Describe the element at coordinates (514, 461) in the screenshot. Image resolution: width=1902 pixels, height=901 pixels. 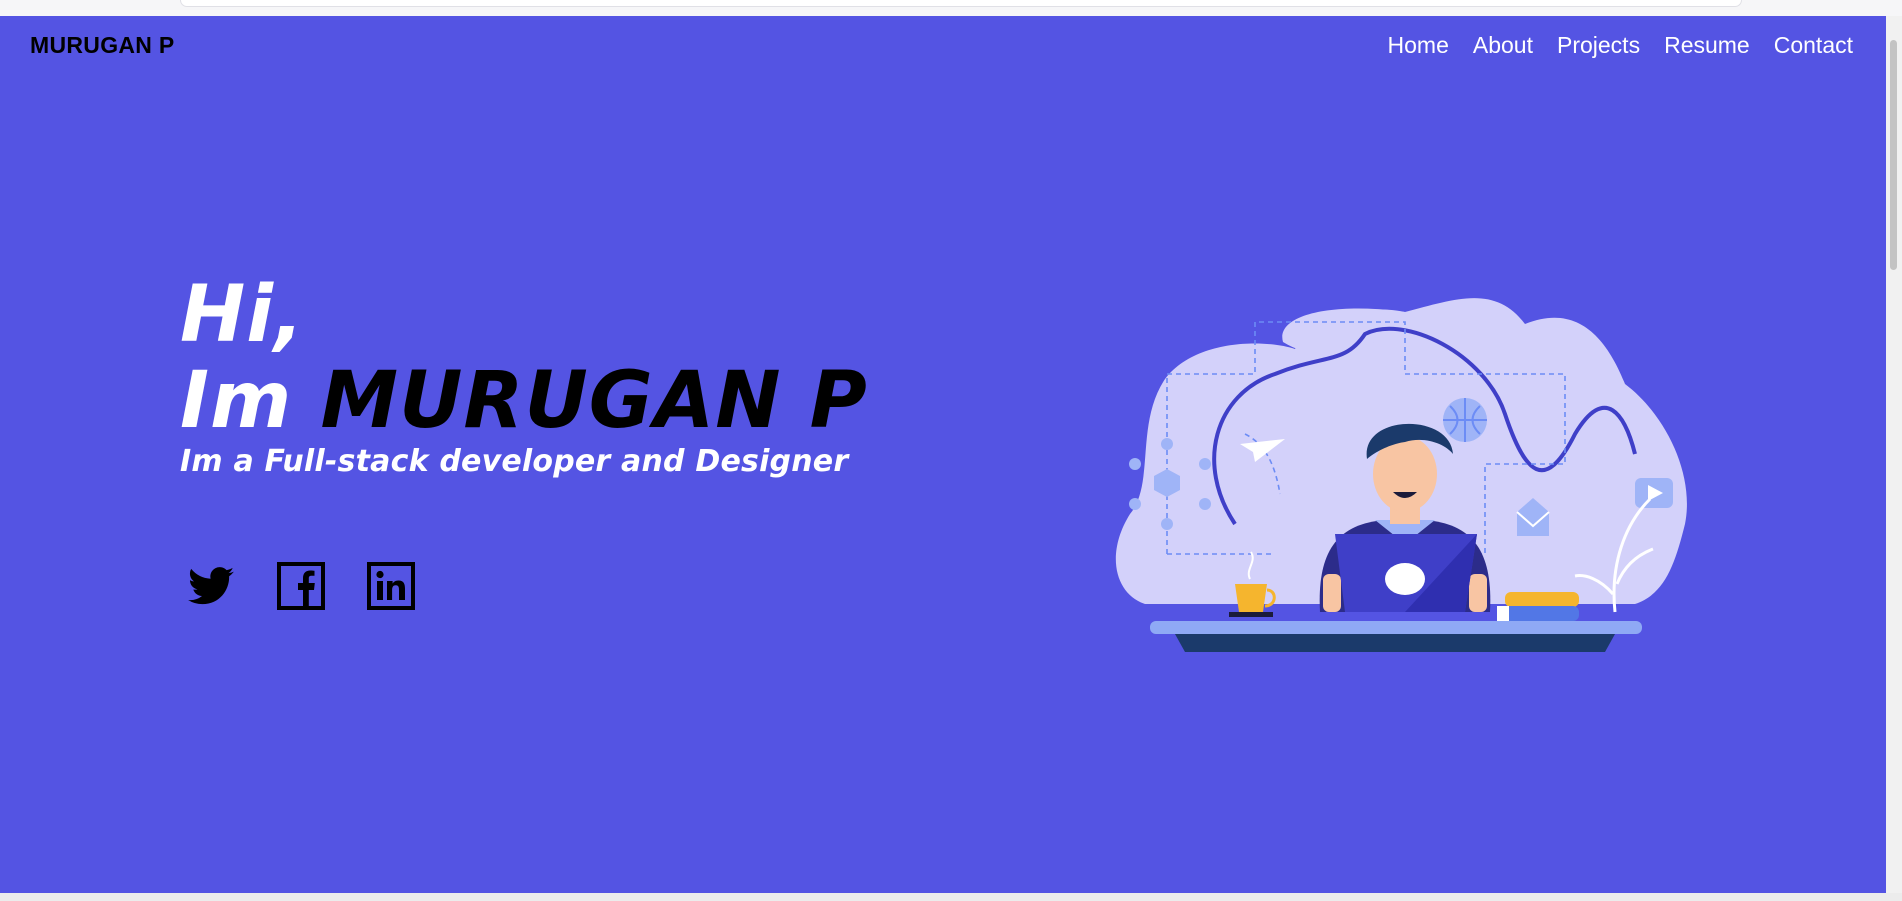
I see `hero-tagline: Im a Full-stack developer and Designer` at that location.